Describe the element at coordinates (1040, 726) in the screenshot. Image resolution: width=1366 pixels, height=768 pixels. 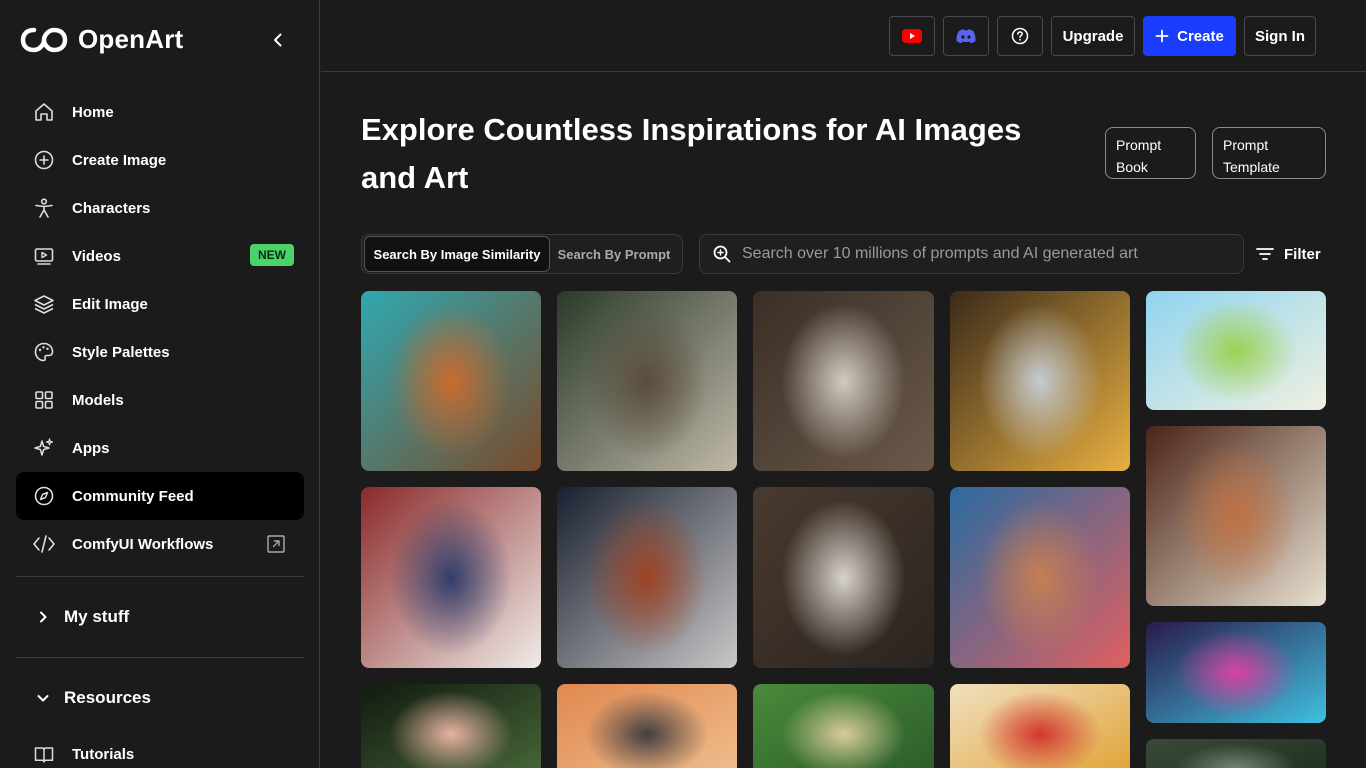
I see `bear-red-hat-image` at that location.